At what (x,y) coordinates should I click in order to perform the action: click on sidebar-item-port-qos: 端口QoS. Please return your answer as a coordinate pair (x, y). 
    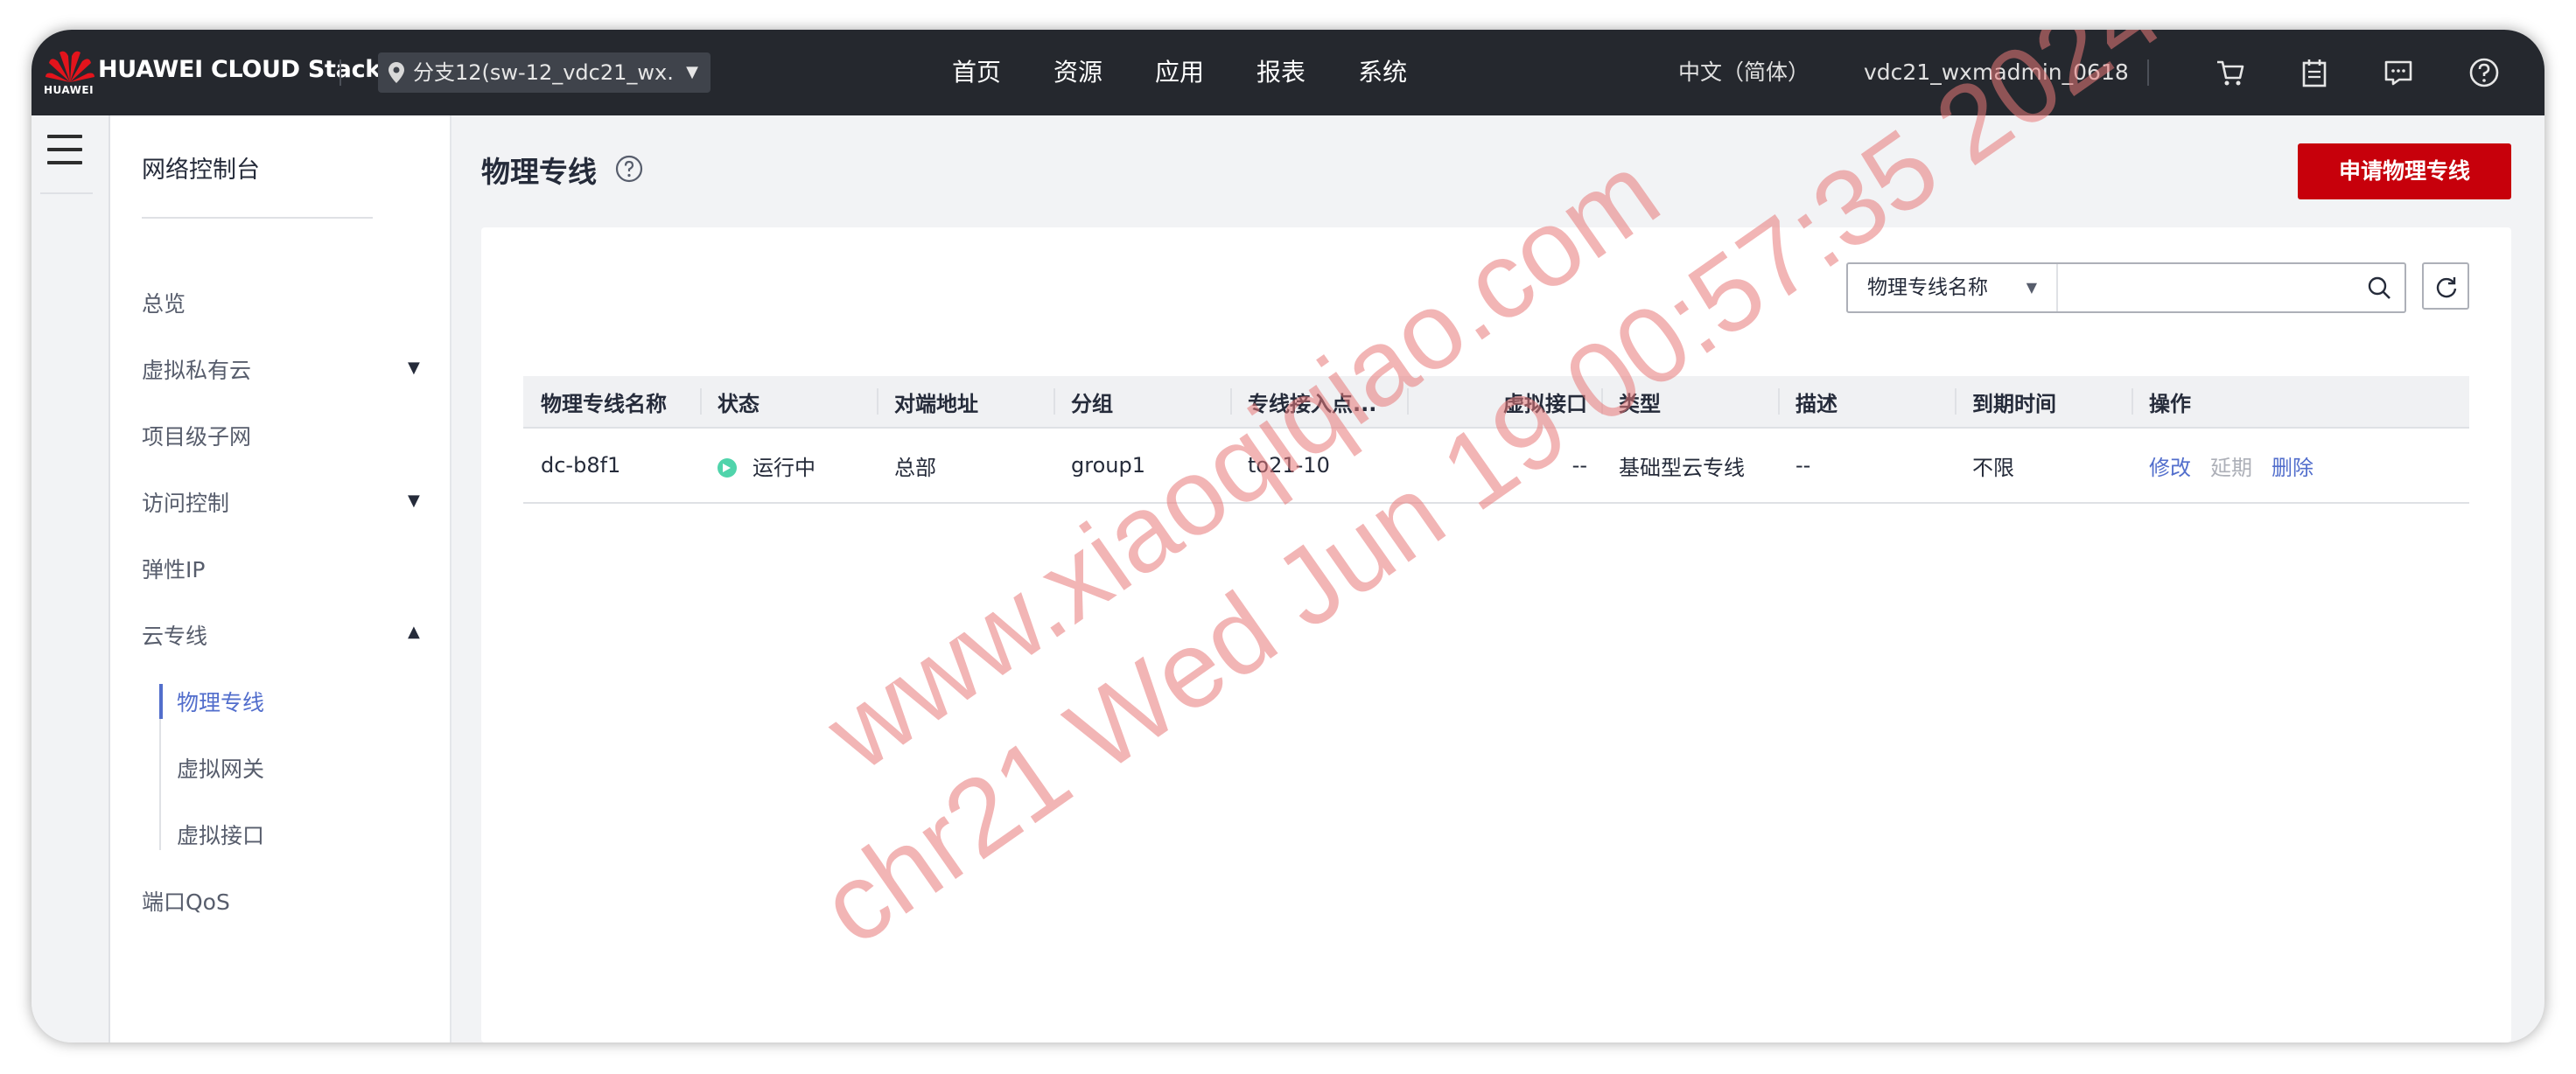
    Looking at the image, I should click on (186, 901).